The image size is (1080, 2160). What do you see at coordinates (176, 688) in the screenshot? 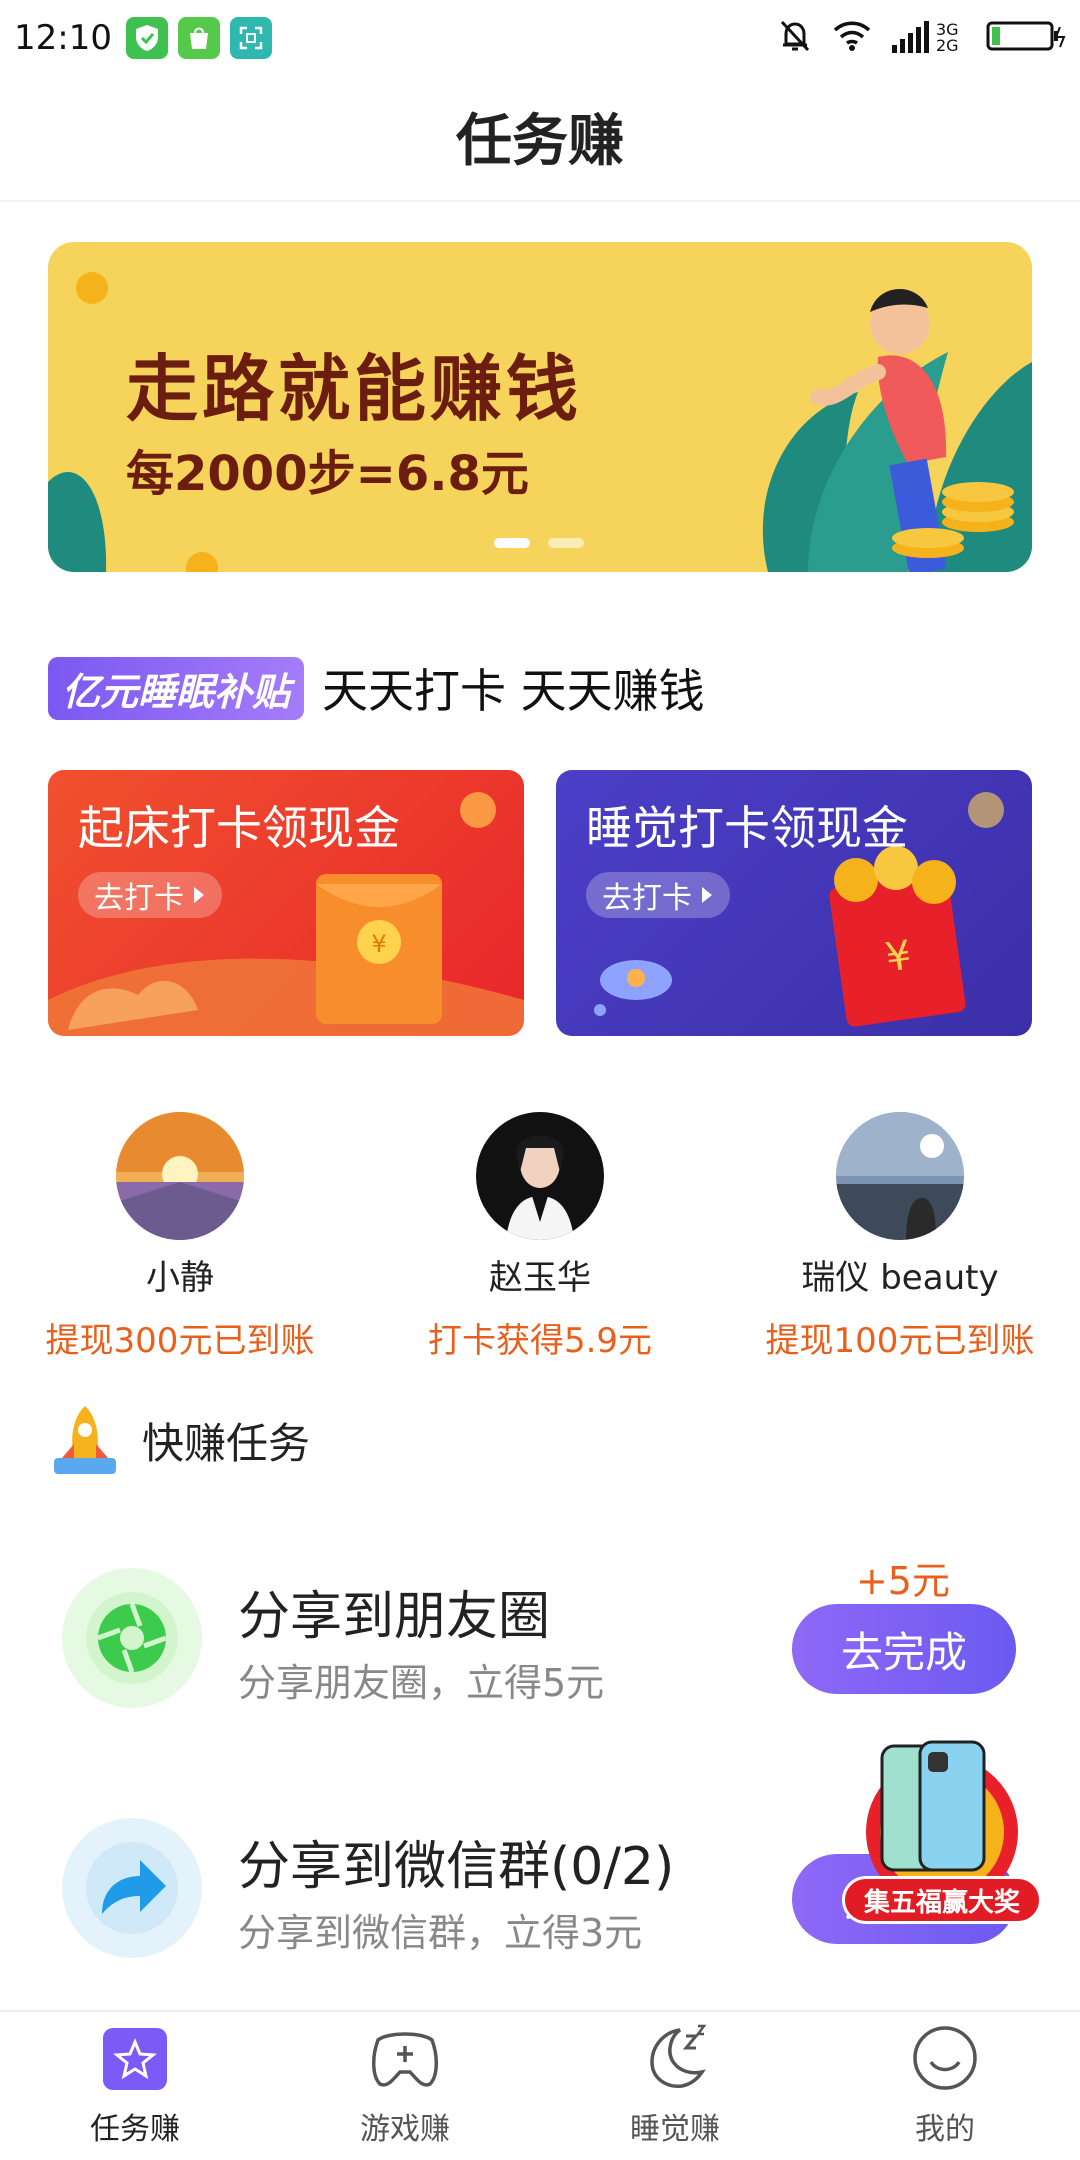
I see `subsidy-badge: 亿元睡眠补贴` at bounding box center [176, 688].